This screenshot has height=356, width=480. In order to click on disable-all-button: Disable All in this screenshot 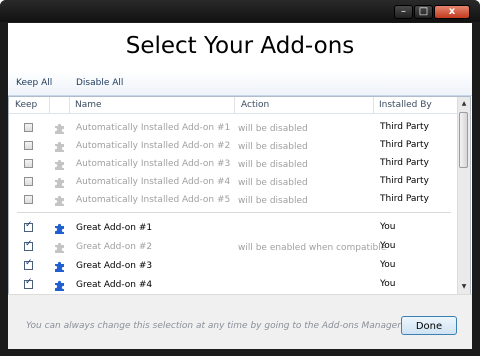, I will do `click(99, 83)`.